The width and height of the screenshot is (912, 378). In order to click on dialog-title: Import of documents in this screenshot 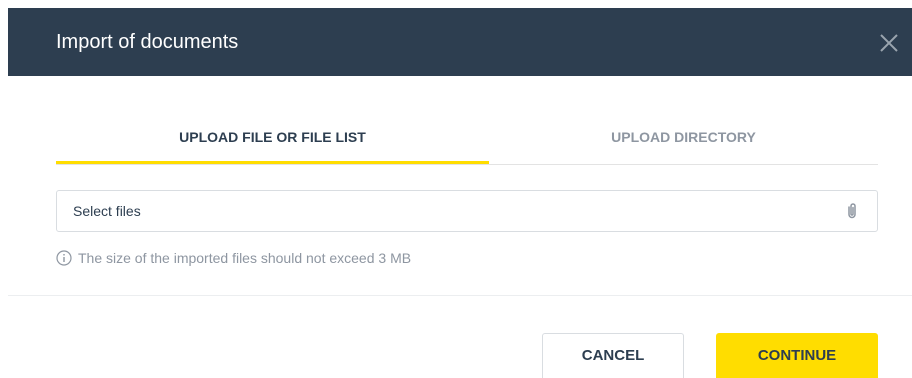, I will do `click(147, 42)`.